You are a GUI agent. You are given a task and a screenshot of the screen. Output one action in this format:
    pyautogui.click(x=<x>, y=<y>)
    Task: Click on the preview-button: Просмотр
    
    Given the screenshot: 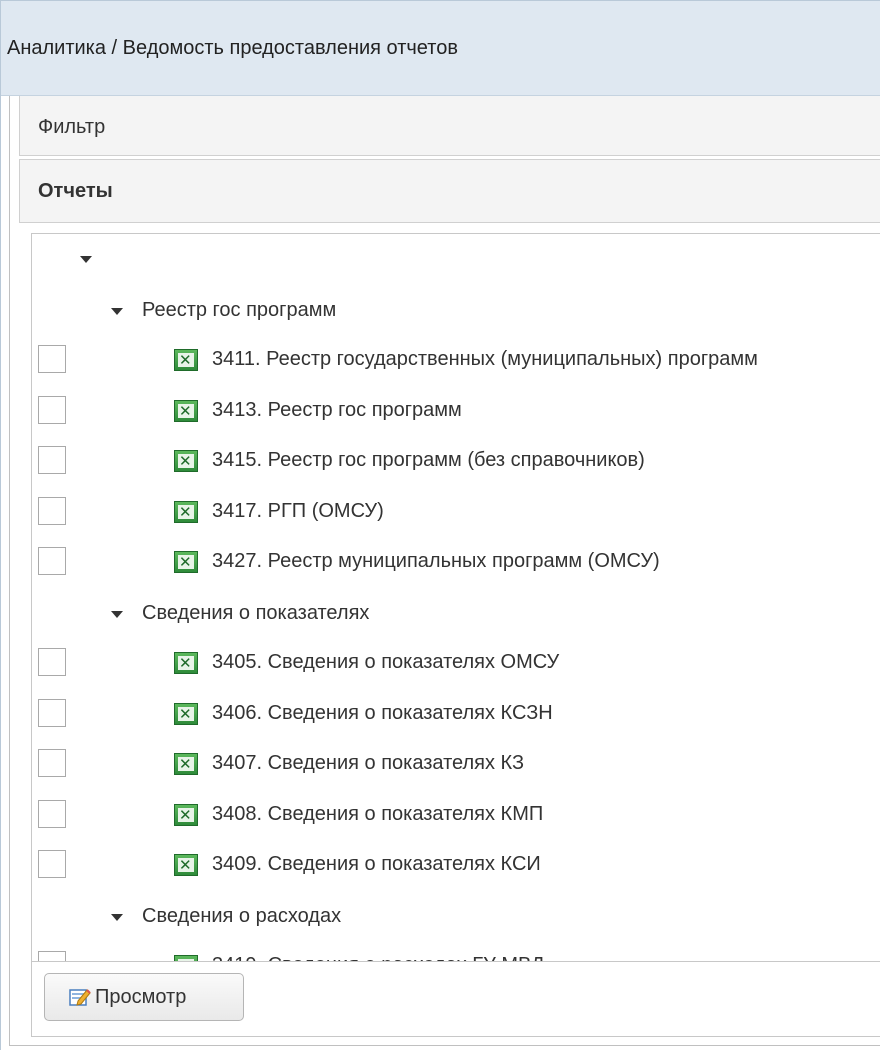 What is the action you would take?
    pyautogui.click(x=144, y=997)
    